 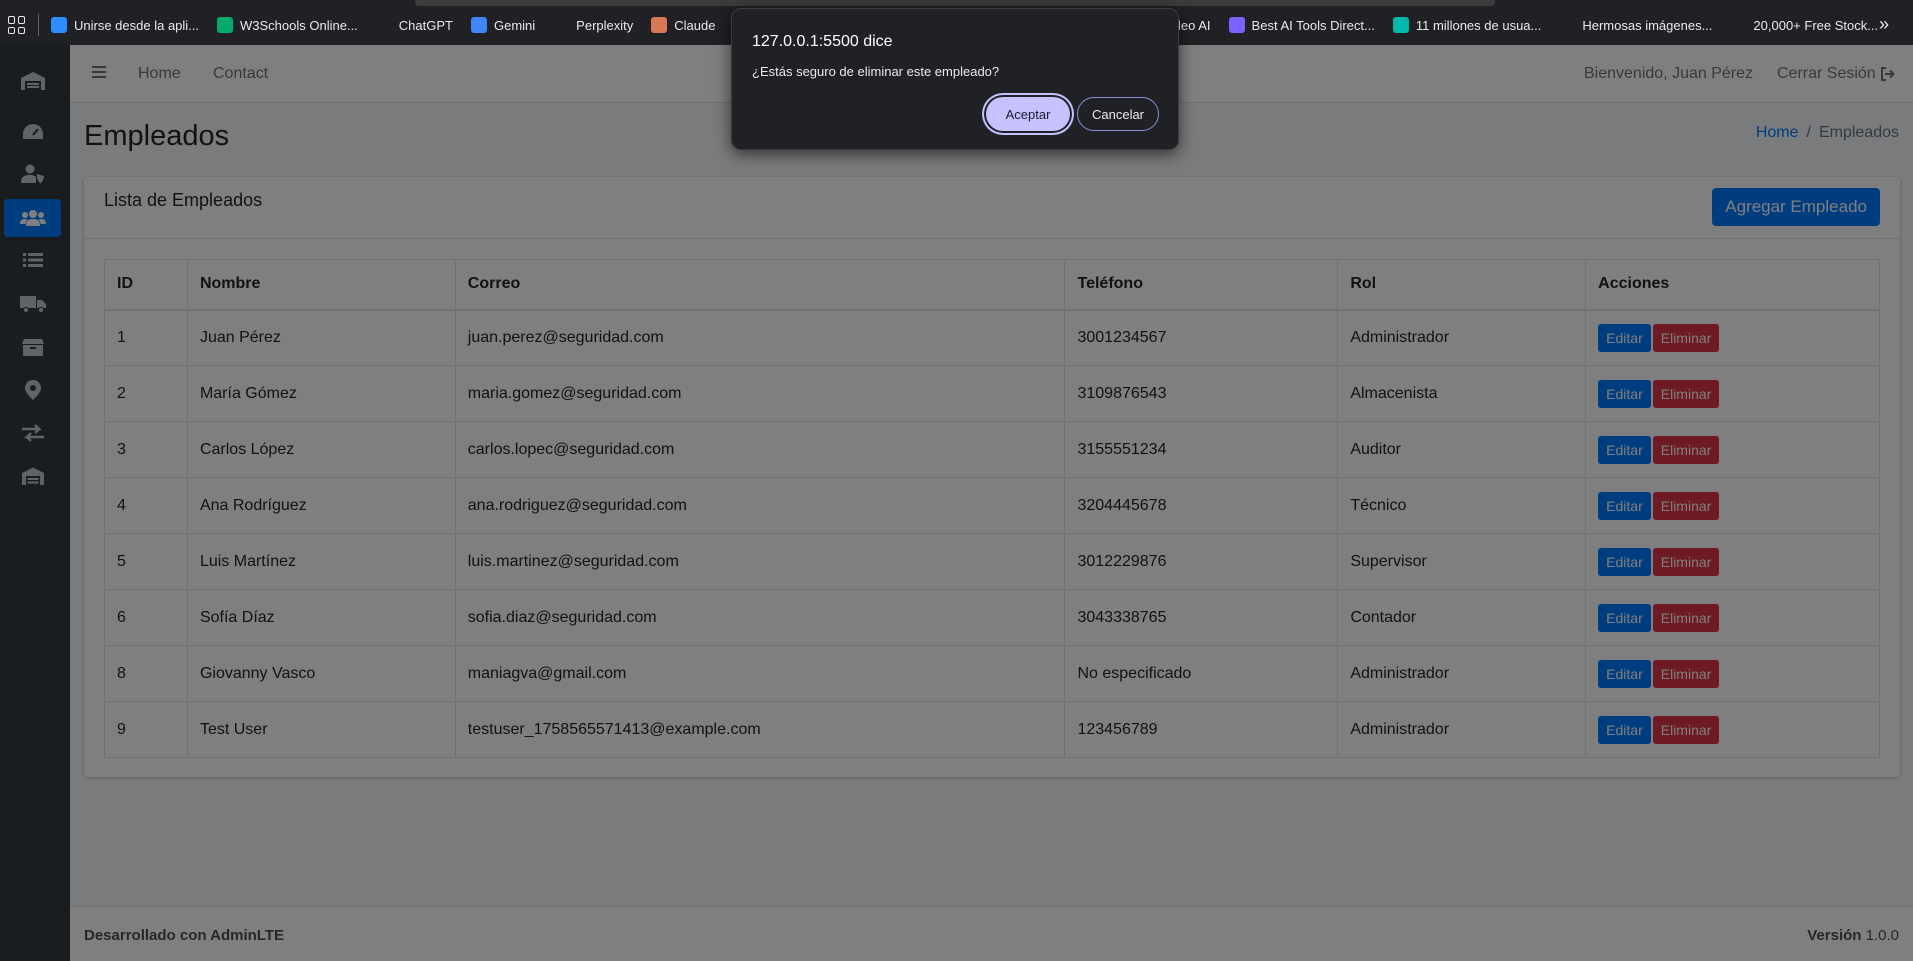 What do you see at coordinates (59, 25) in the screenshot?
I see `zoom-icon` at bounding box center [59, 25].